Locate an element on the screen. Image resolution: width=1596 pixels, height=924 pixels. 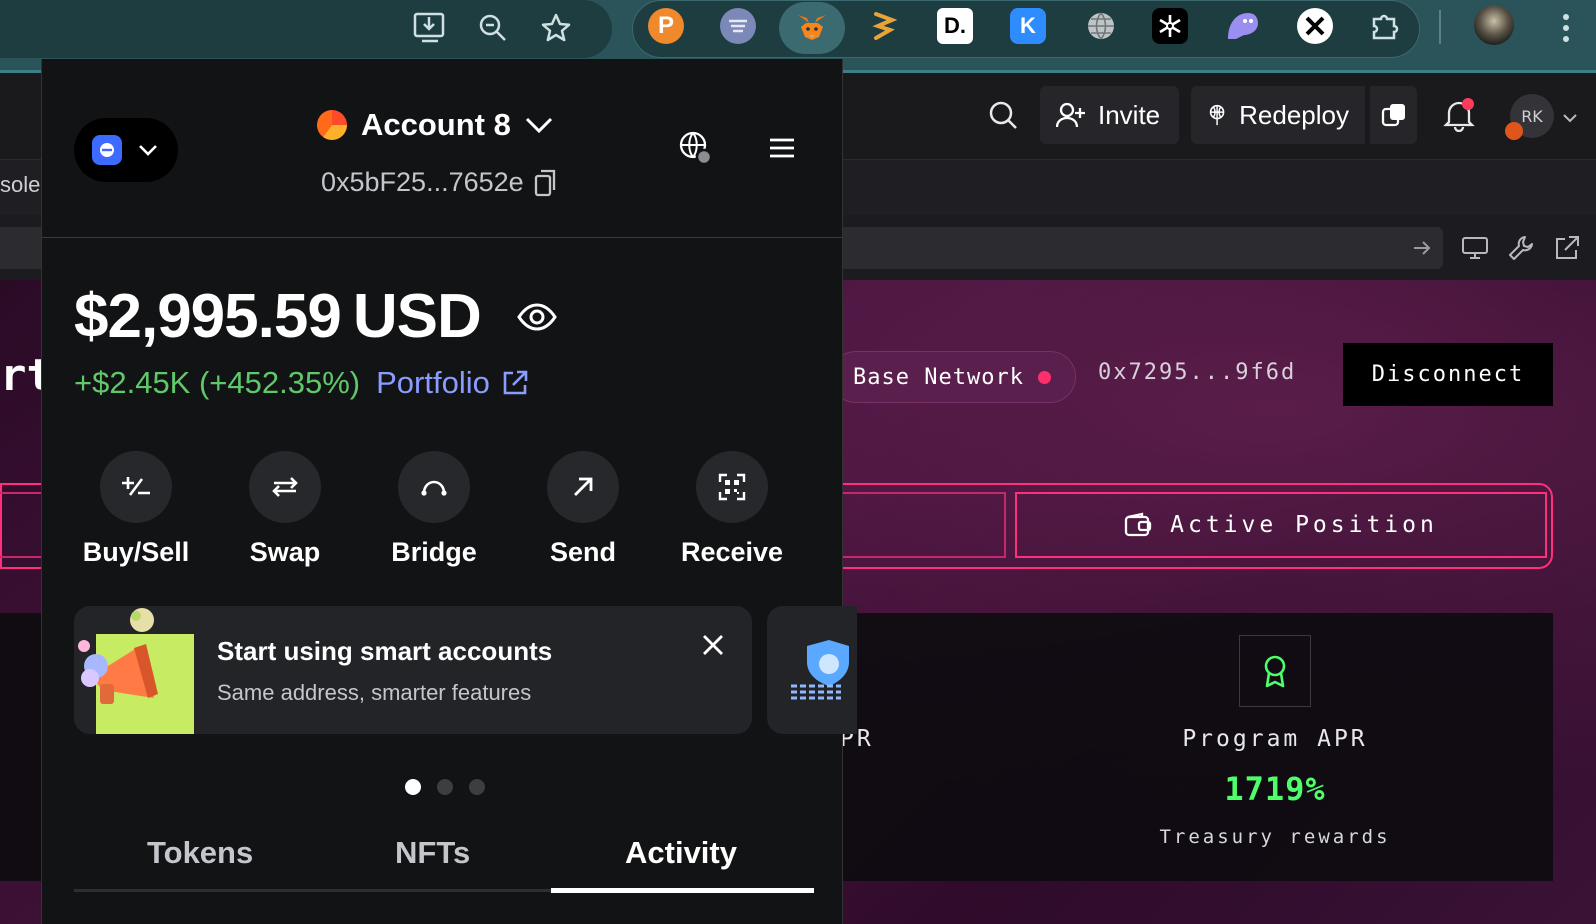
d-ext-icon: D. is located at coordinates (955, 26).